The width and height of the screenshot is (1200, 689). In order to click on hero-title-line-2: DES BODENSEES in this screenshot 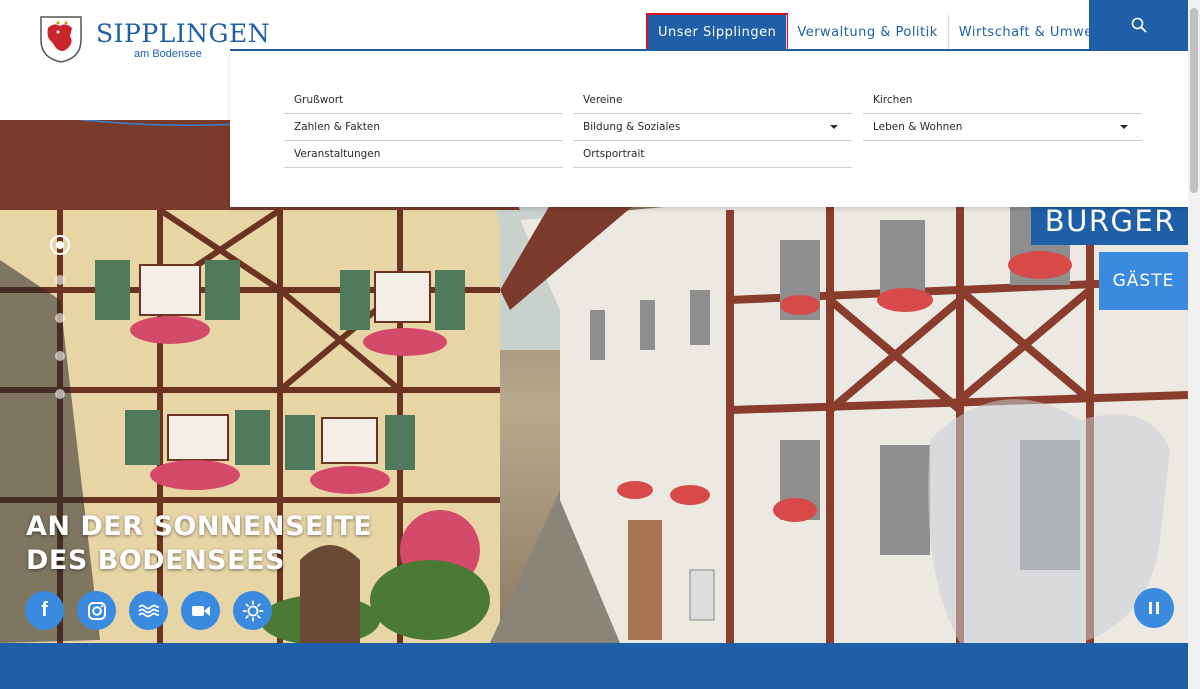, I will do `click(155, 560)`.